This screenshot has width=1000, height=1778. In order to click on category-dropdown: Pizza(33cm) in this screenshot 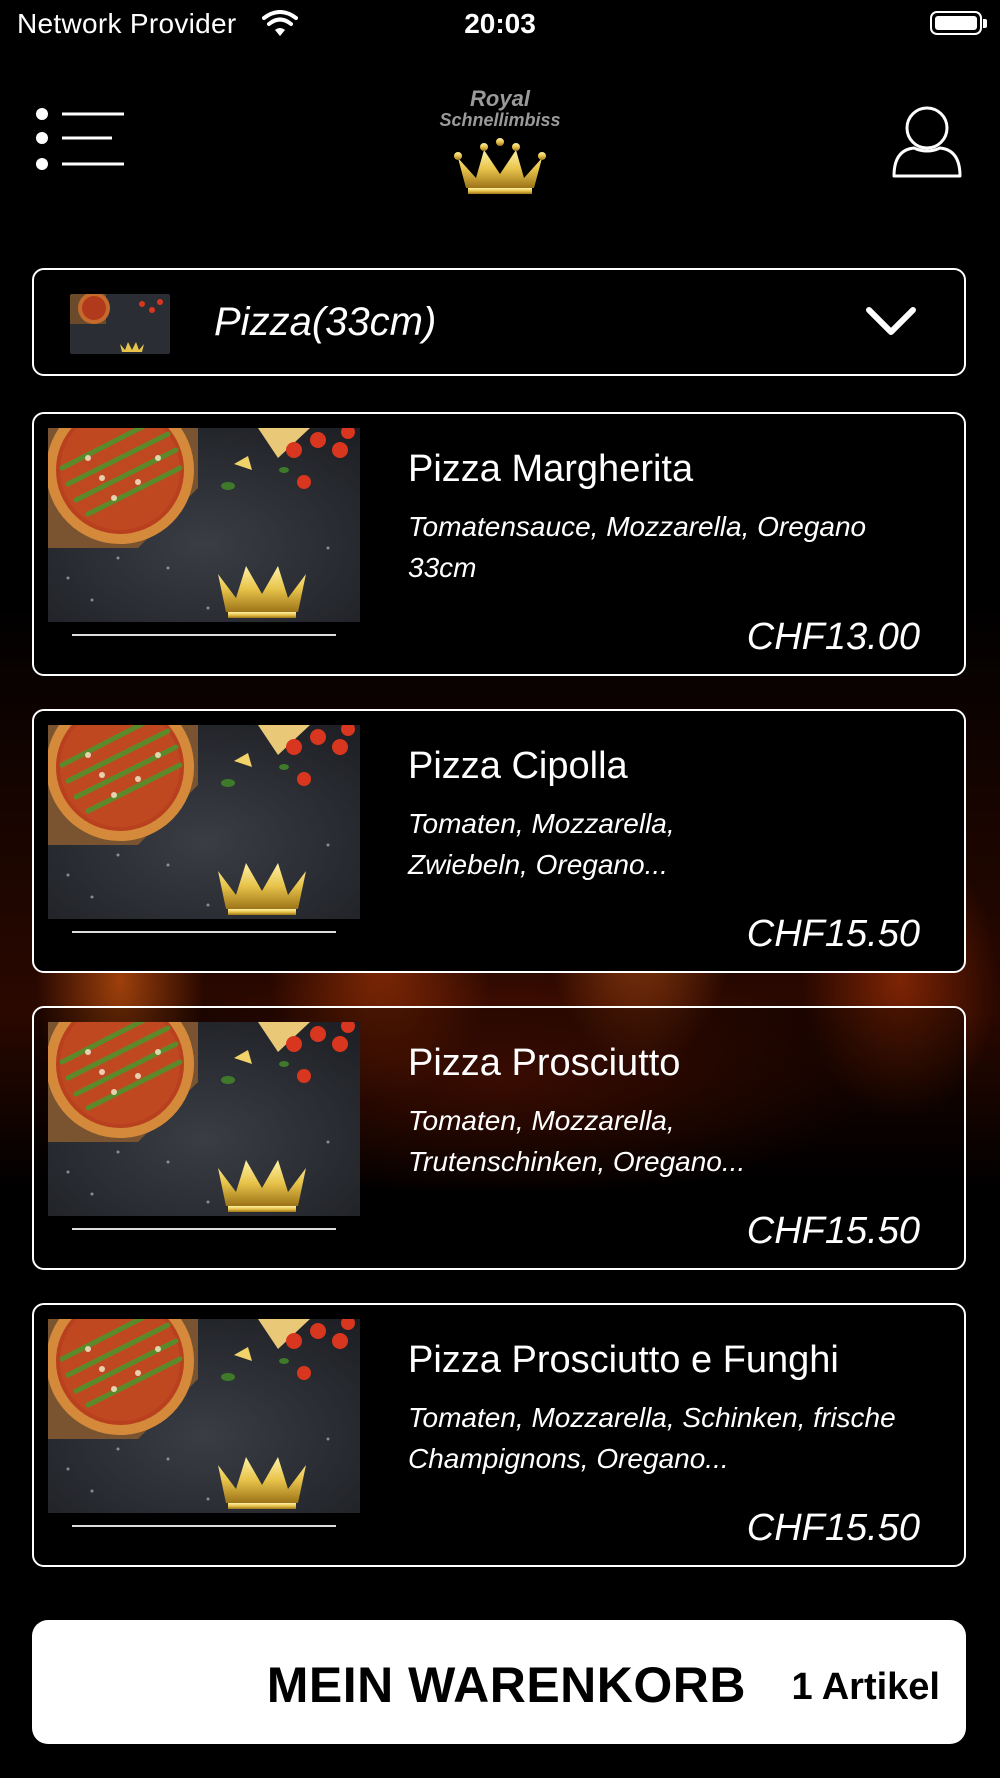, I will do `click(499, 322)`.